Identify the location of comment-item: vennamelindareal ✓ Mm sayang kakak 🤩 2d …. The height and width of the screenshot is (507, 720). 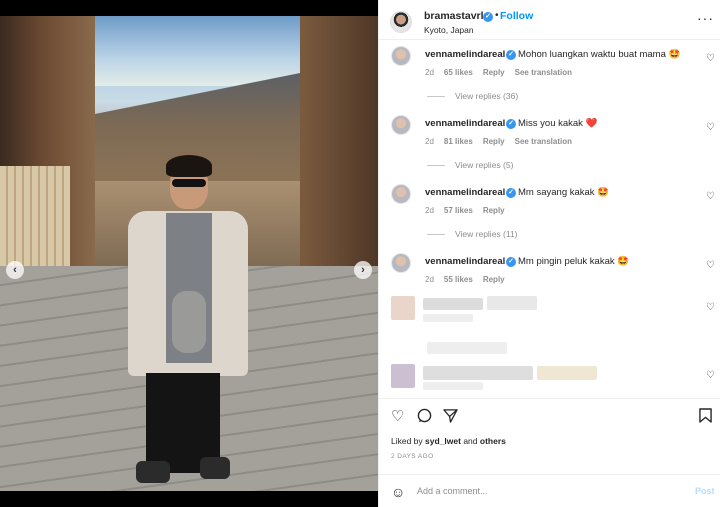
(549, 214).